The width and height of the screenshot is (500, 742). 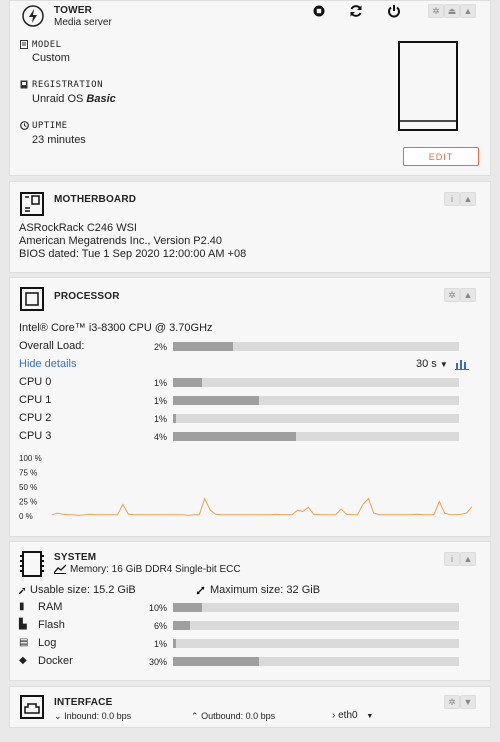 What do you see at coordinates (22, 591) in the screenshot?
I see `resize-small-icon` at bounding box center [22, 591].